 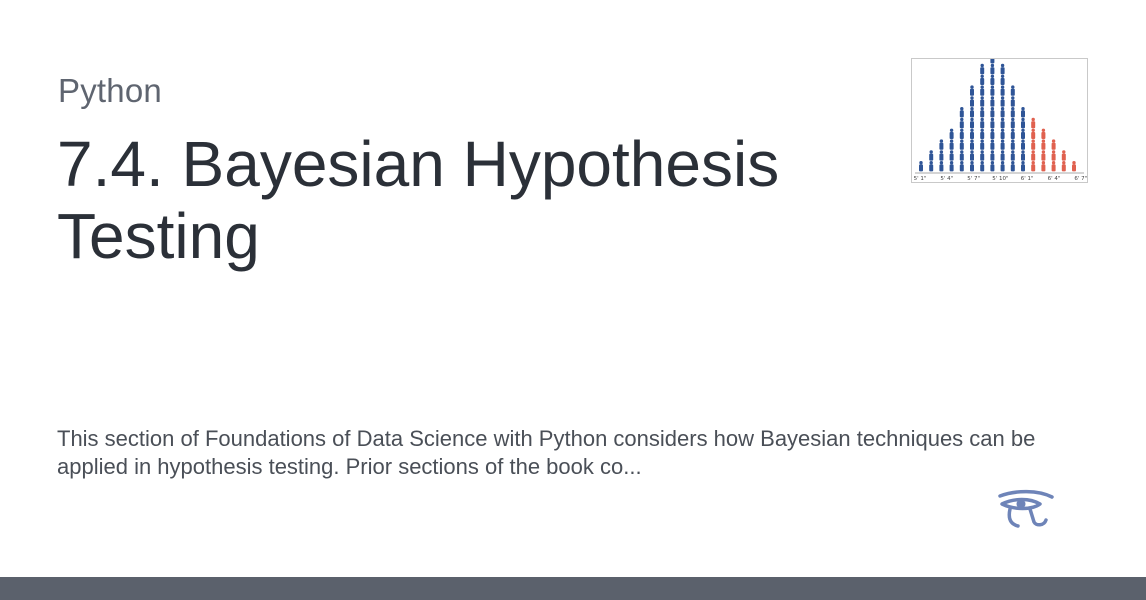 I want to click on thumbnail-image: 5' 1" 5' 4" 5' 7" 5' 10" 6' 1" 6' 4" 6' 7", so click(x=999, y=120).